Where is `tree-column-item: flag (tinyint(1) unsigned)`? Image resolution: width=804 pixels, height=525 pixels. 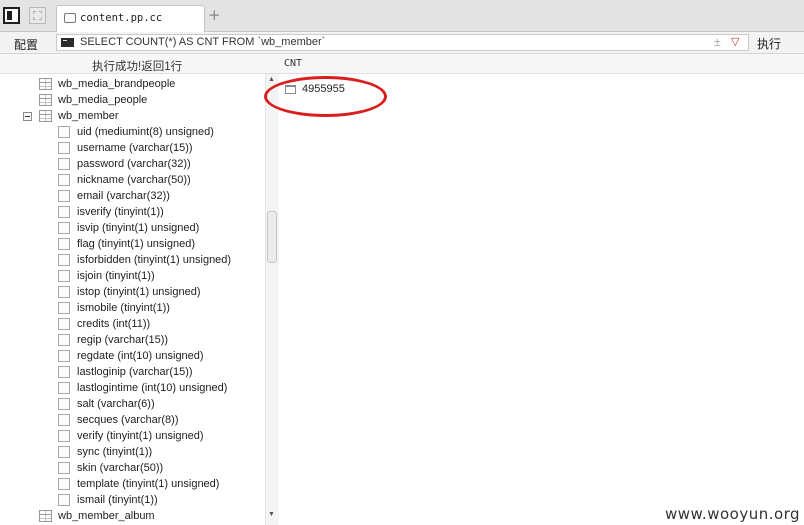
tree-column-item: flag (tinyint(1) unsigned) is located at coordinates (132, 244).